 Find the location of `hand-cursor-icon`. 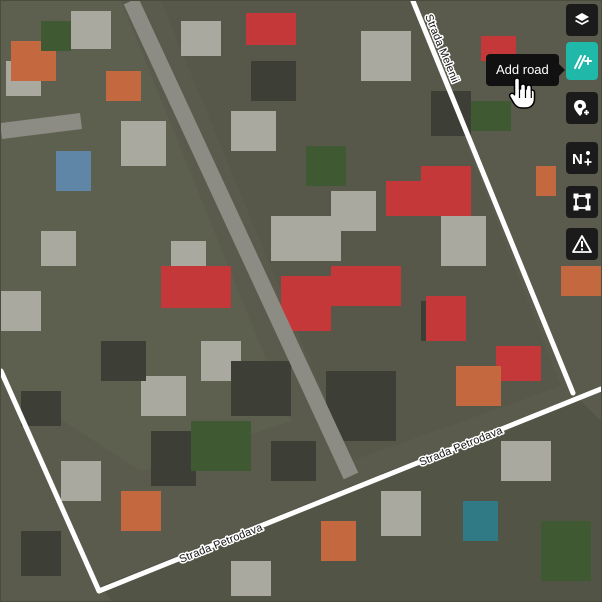

hand-cursor-icon is located at coordinates (522, 93).